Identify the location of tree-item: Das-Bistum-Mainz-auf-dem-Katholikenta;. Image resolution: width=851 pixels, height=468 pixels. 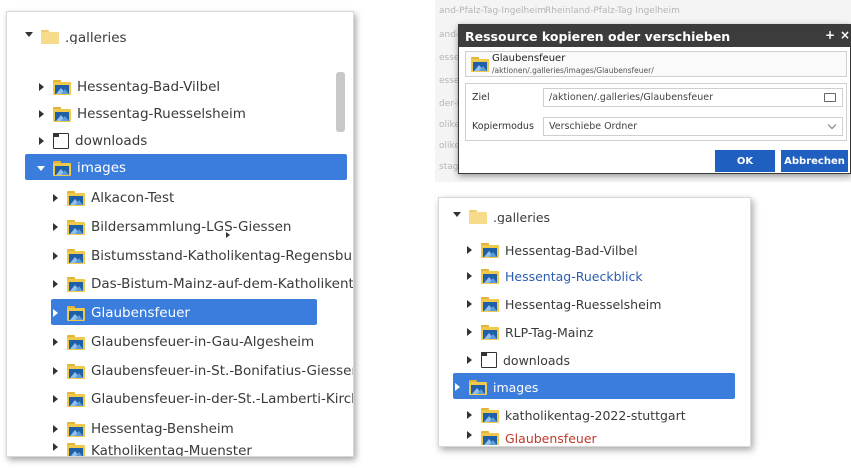
(202, 284).